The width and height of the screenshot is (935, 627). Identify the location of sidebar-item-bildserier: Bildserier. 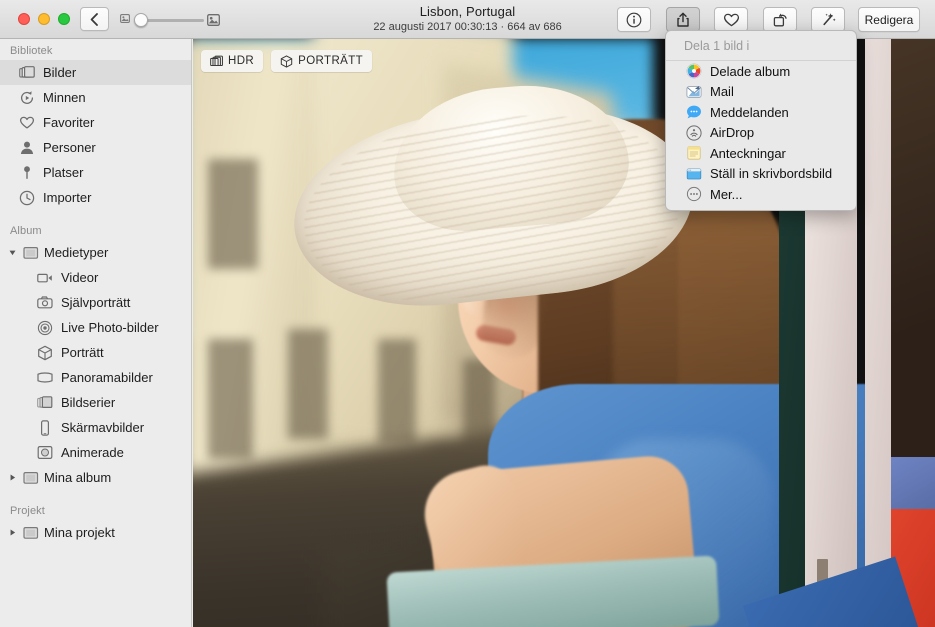
(95, 402).